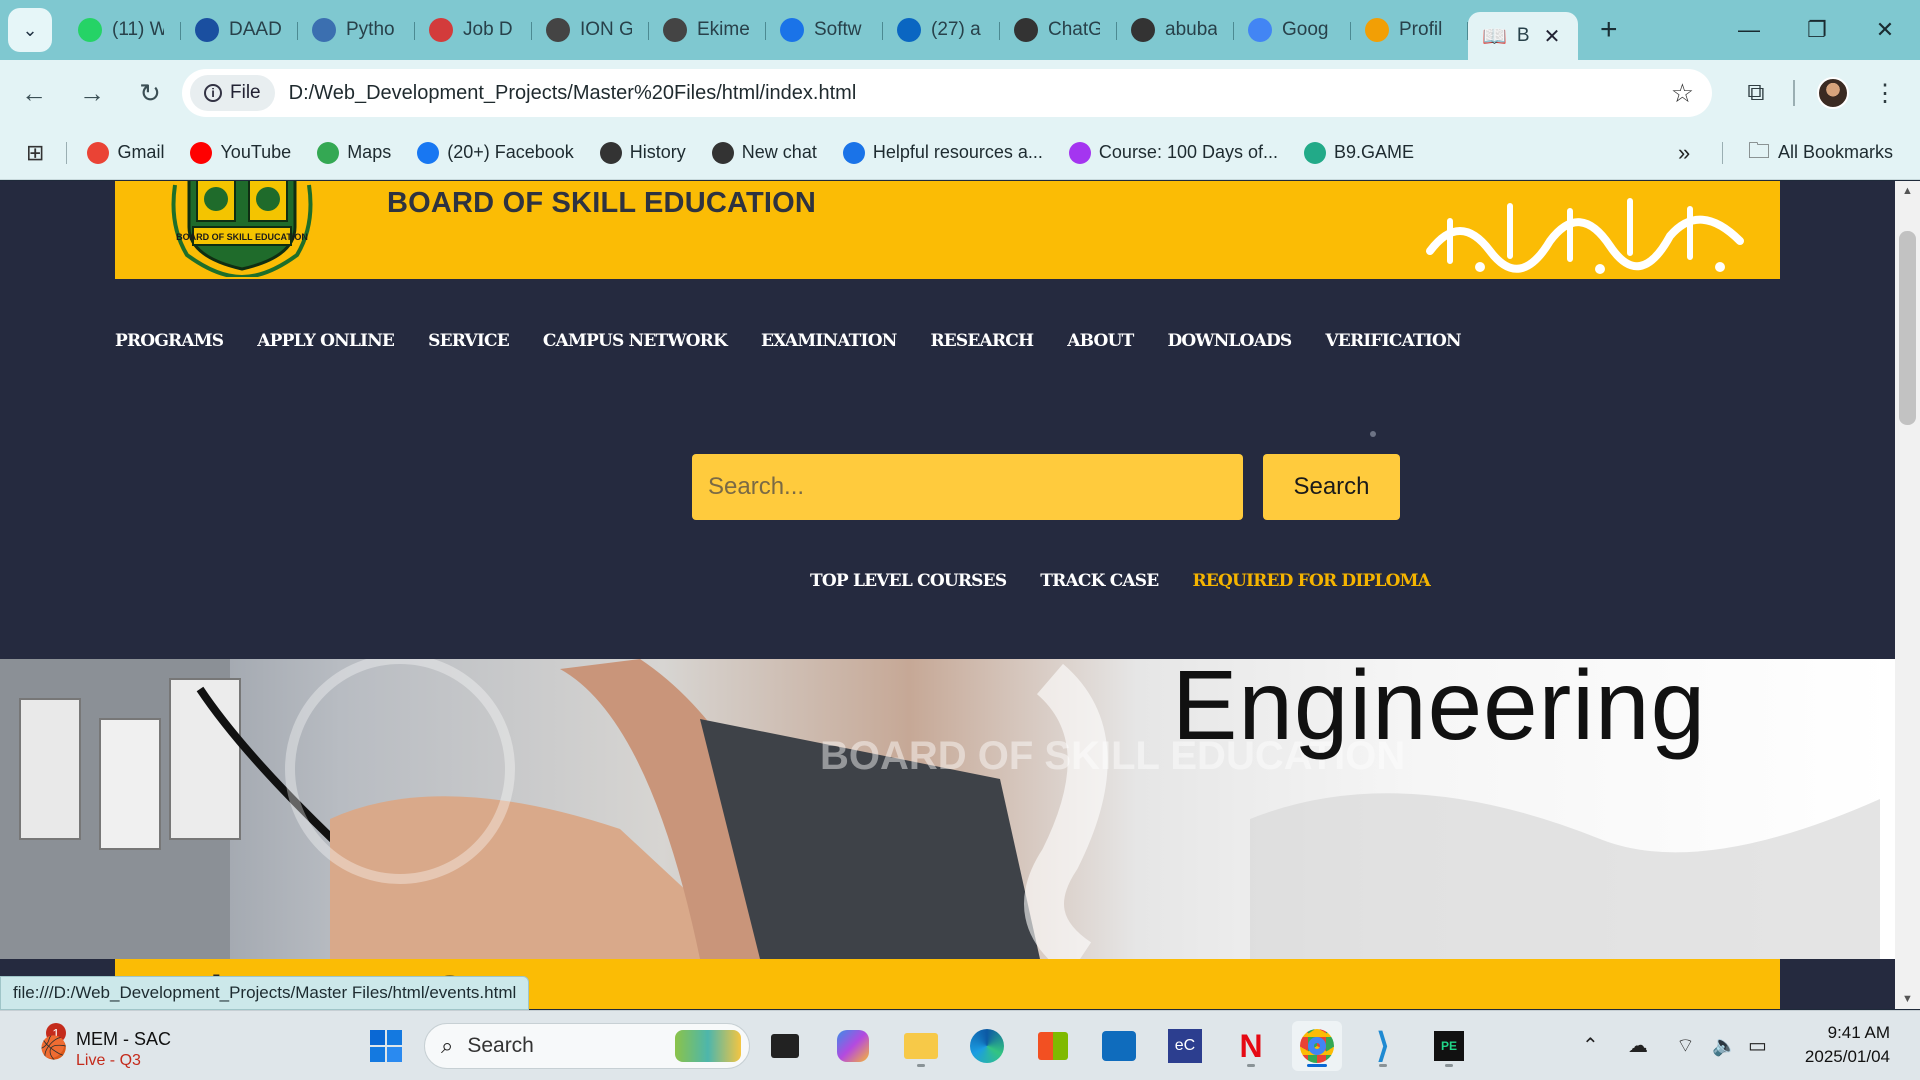 This screenshot has height=1080, width=1920. Describe the element at coordinates (1185, 1046) in the screenshot. I see `eclipse-button: eC` at that location.